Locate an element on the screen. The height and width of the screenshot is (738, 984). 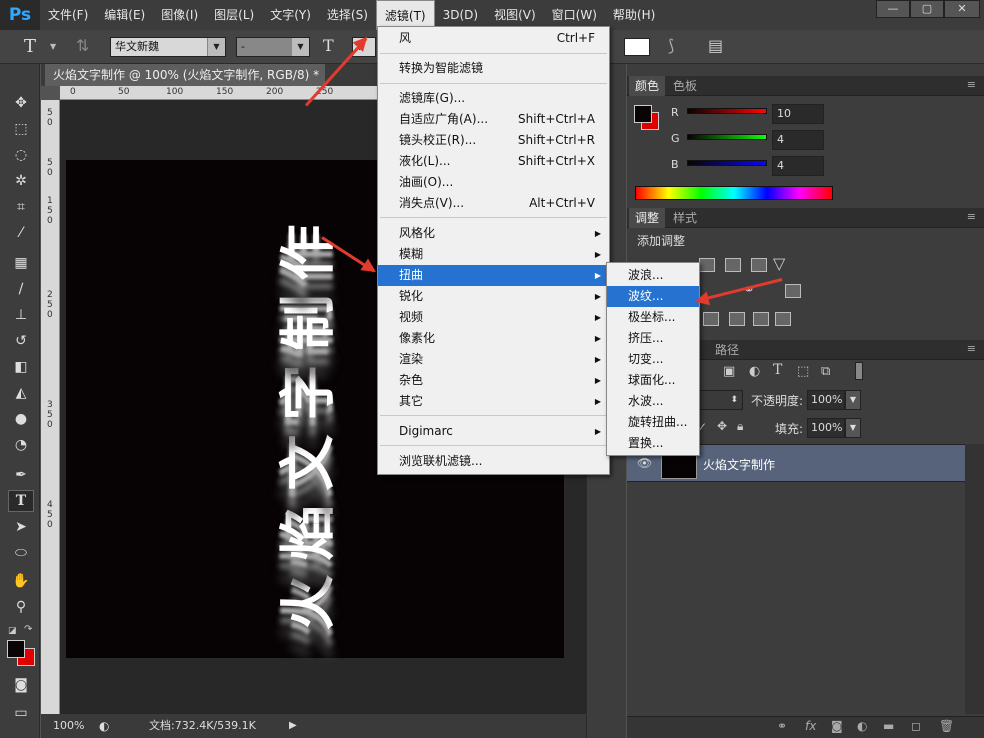
maximize-icon: ▢ is located at coordinates (927, 9).